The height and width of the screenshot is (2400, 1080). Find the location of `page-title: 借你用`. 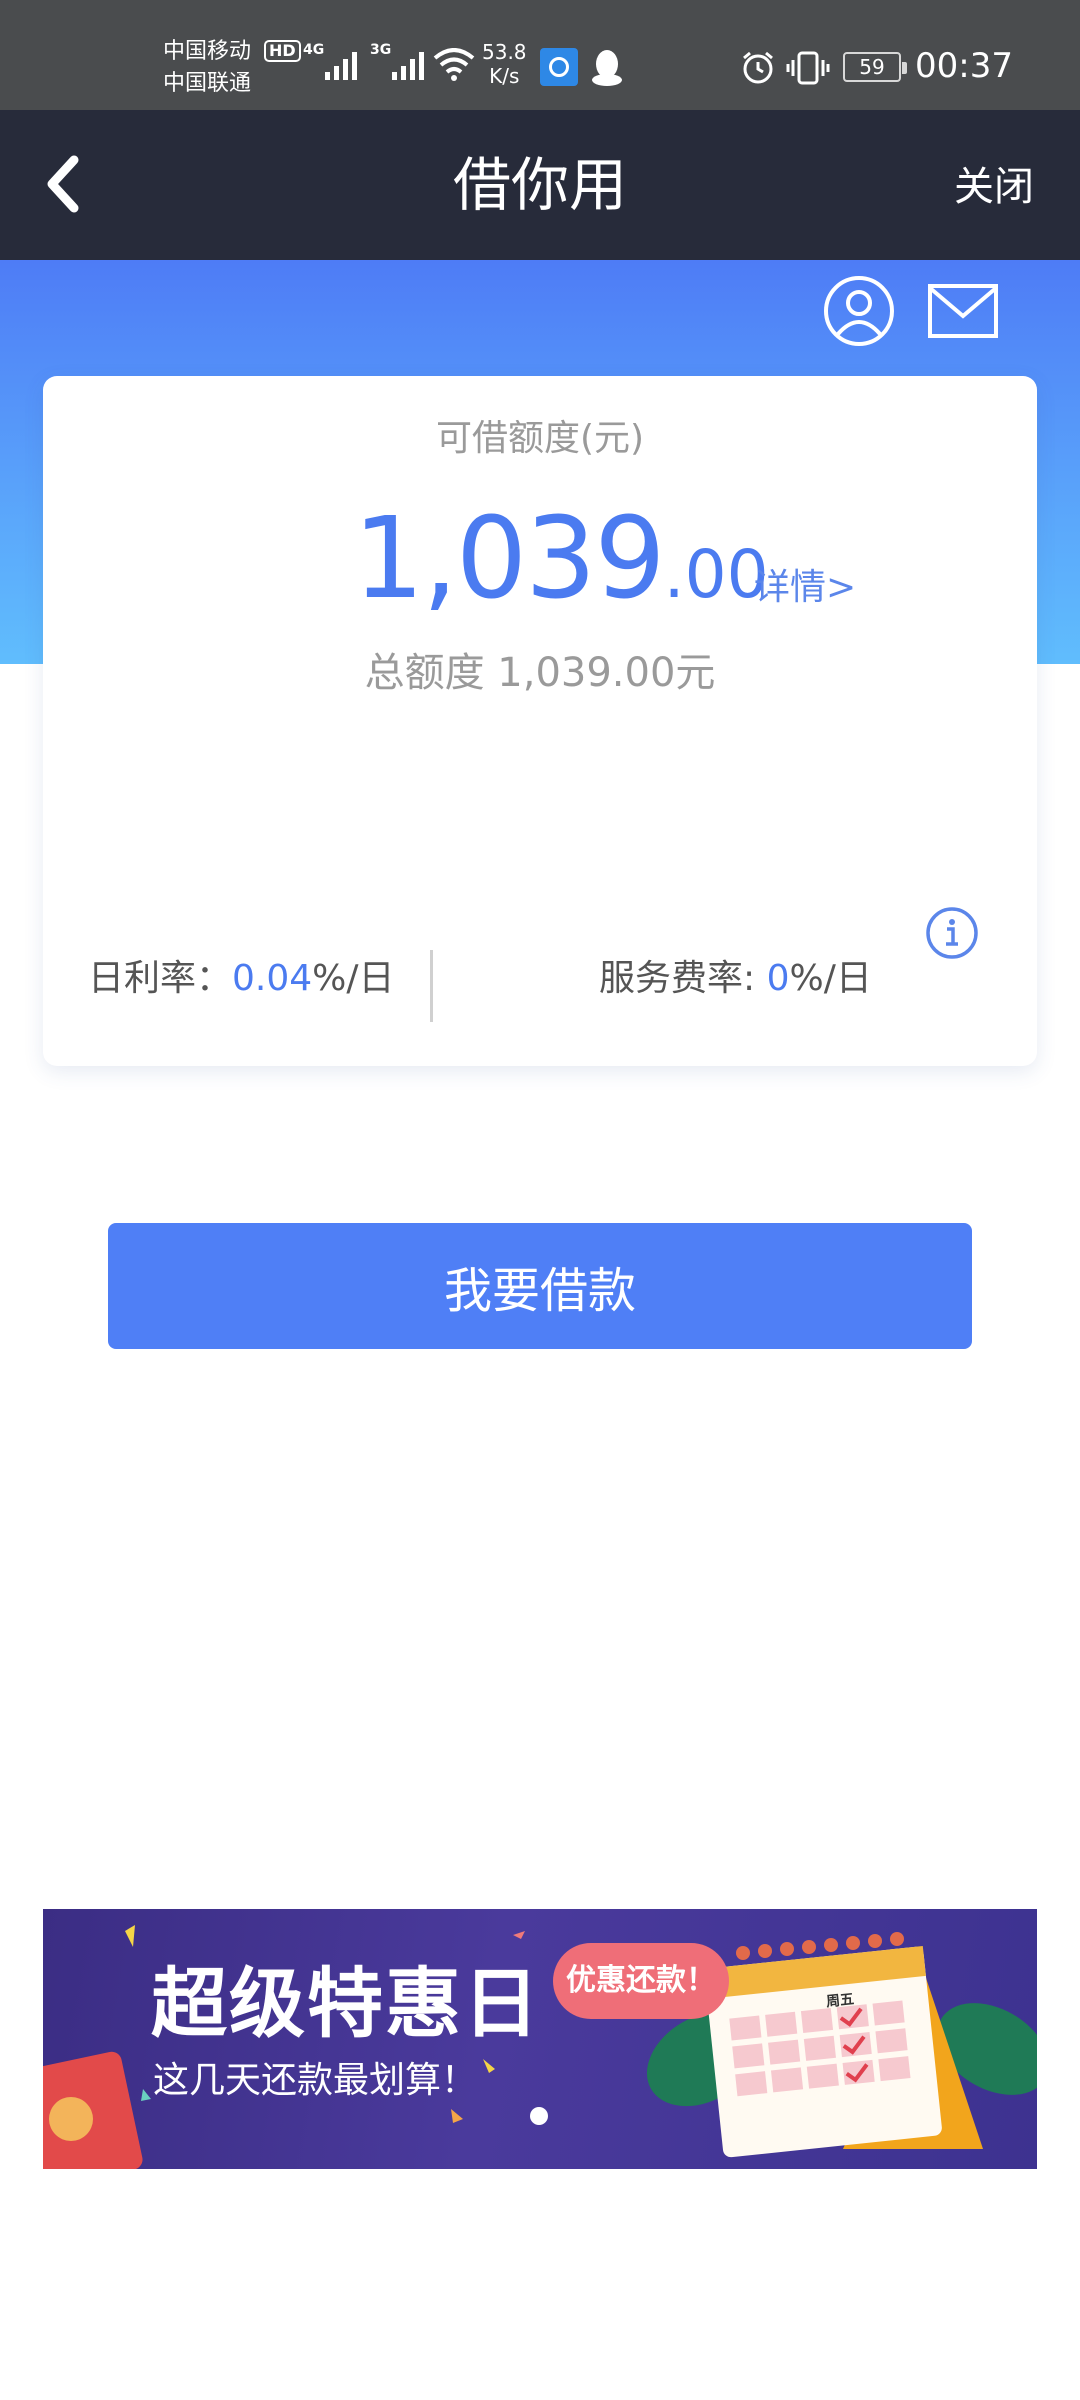

page-title: 借你用 is located at coordinates (539, 185).